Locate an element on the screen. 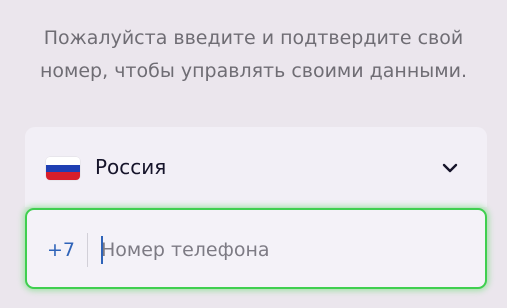 The width and height of the screenshot is (507, 308). country-name: Россия is located at coordinates (131, 167).